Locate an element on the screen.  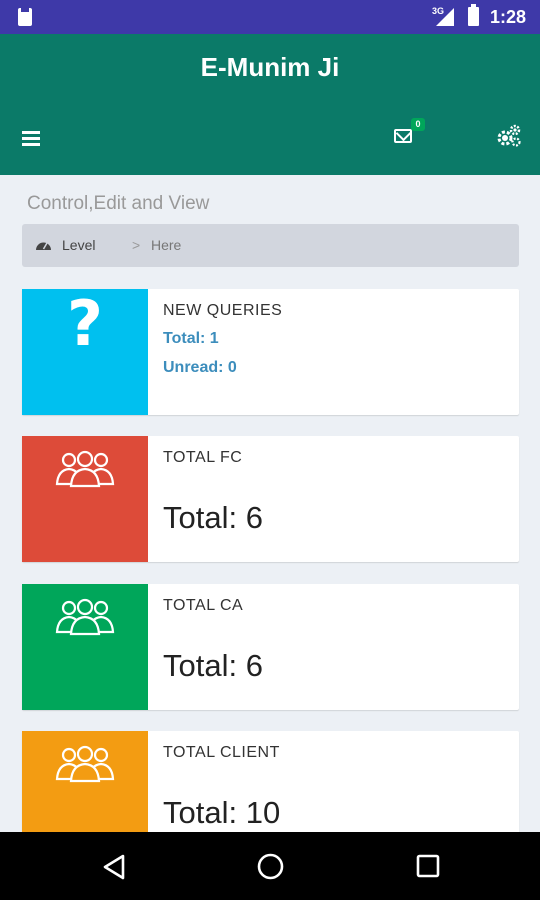
total-ca-card: TOTAL CA Total: 6 is located at coordinates (270, 647).